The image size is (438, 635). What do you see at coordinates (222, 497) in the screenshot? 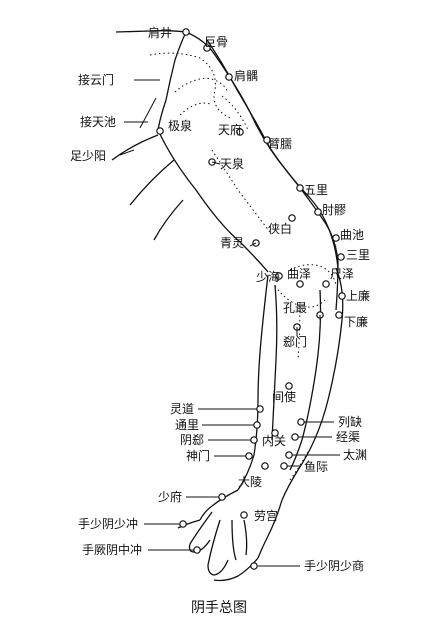
I see `point-shaofu` at bounding box center [222, 497].